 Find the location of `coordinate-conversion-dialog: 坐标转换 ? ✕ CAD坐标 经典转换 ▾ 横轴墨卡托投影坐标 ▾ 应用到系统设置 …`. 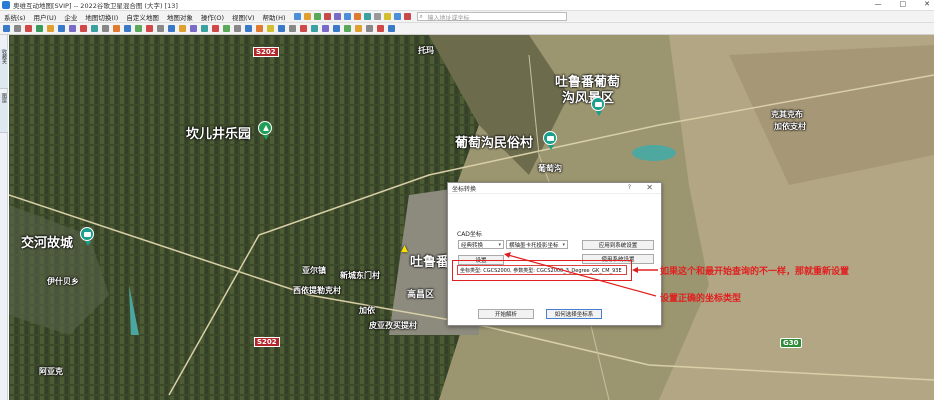

coordinate-conversion-dialog: 坐标转换 ? ✕ CAD坐标 经典转换 ▾ 横轴墨卡托投影坐标 ▾ 应用到系统设置 … is located at coordinates (554, 254).